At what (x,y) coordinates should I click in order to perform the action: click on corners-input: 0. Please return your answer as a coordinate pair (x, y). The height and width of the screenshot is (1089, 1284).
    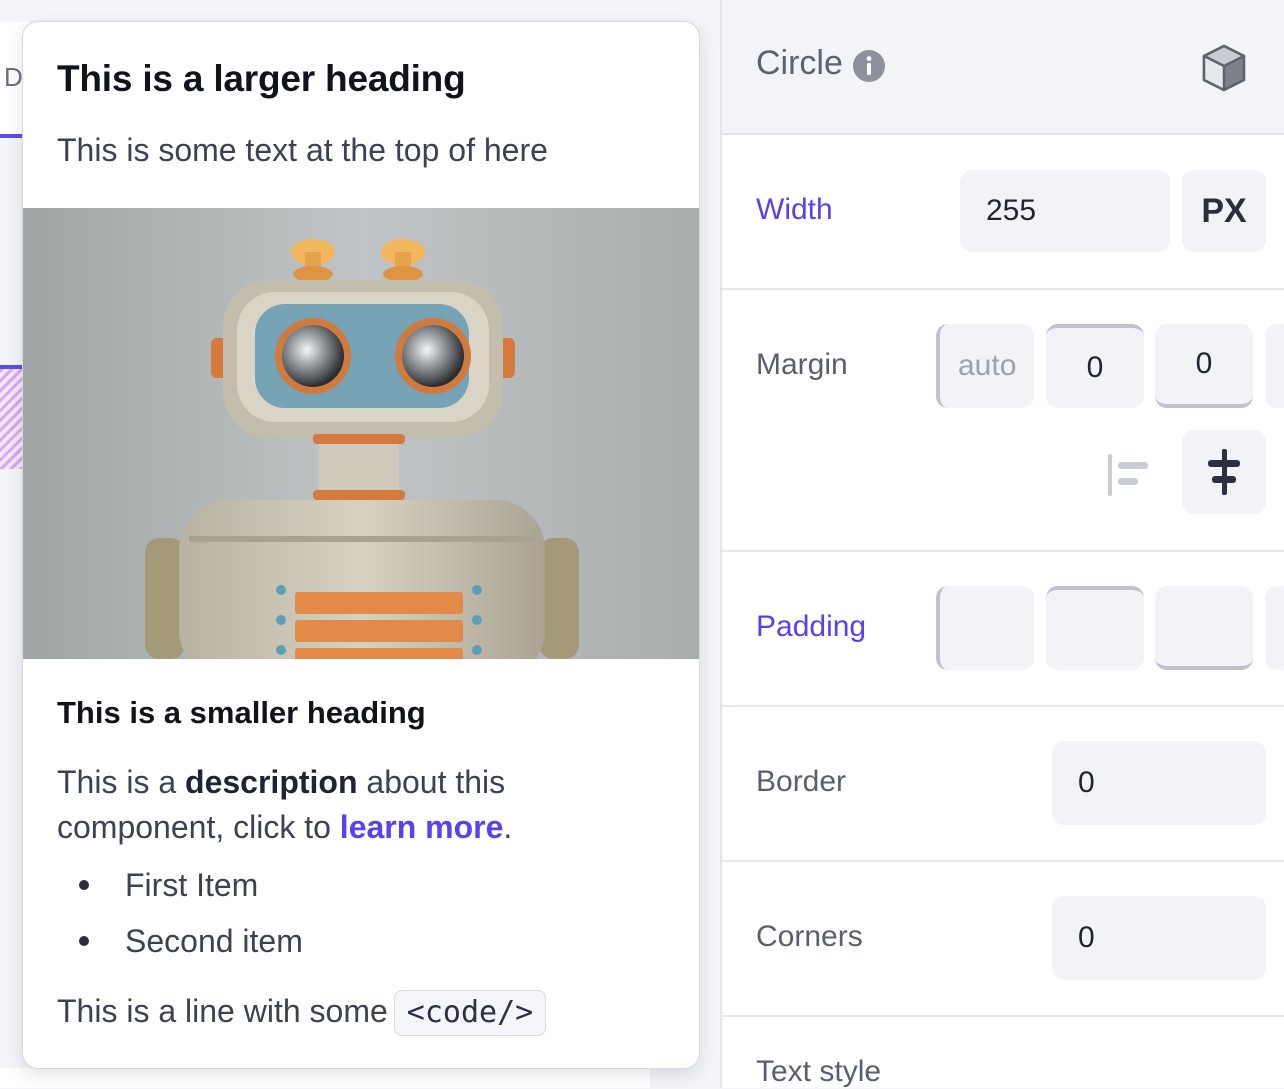
    Looking at the image, I should click on (1159, 938).